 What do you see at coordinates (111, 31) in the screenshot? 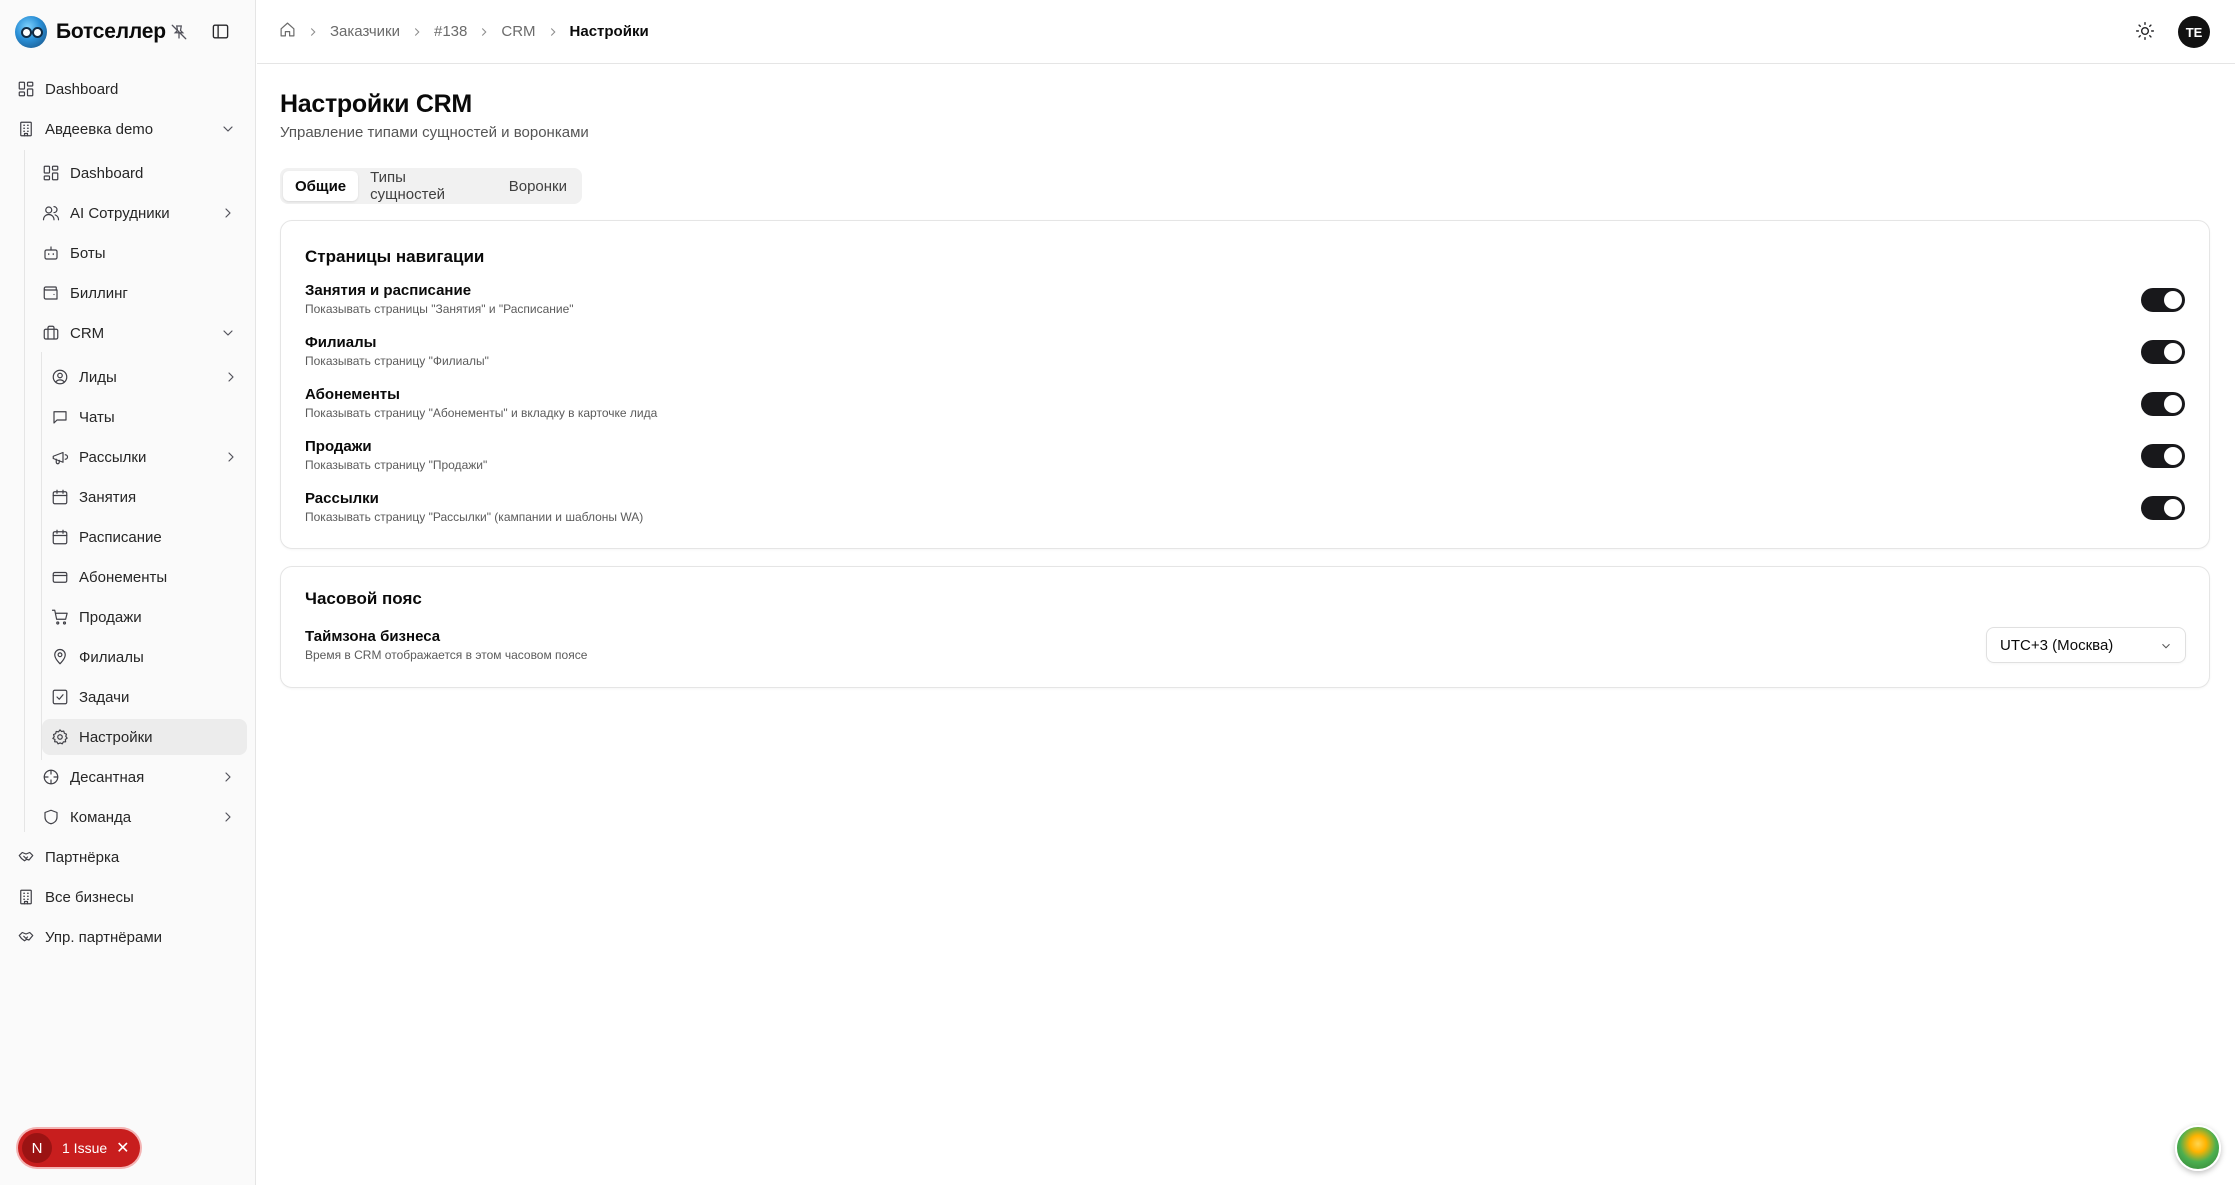
I see `brand-name: Ботселлер` at bounding box center [111, 31].